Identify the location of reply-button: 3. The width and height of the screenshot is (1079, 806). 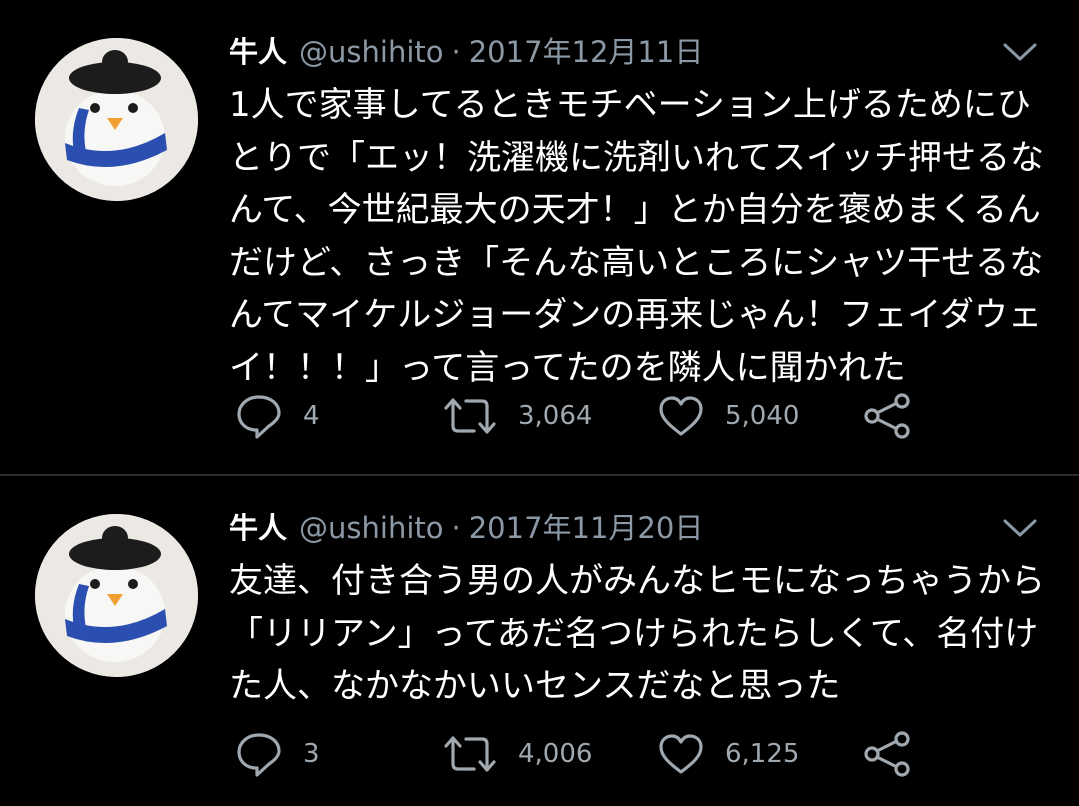
(277, 754).